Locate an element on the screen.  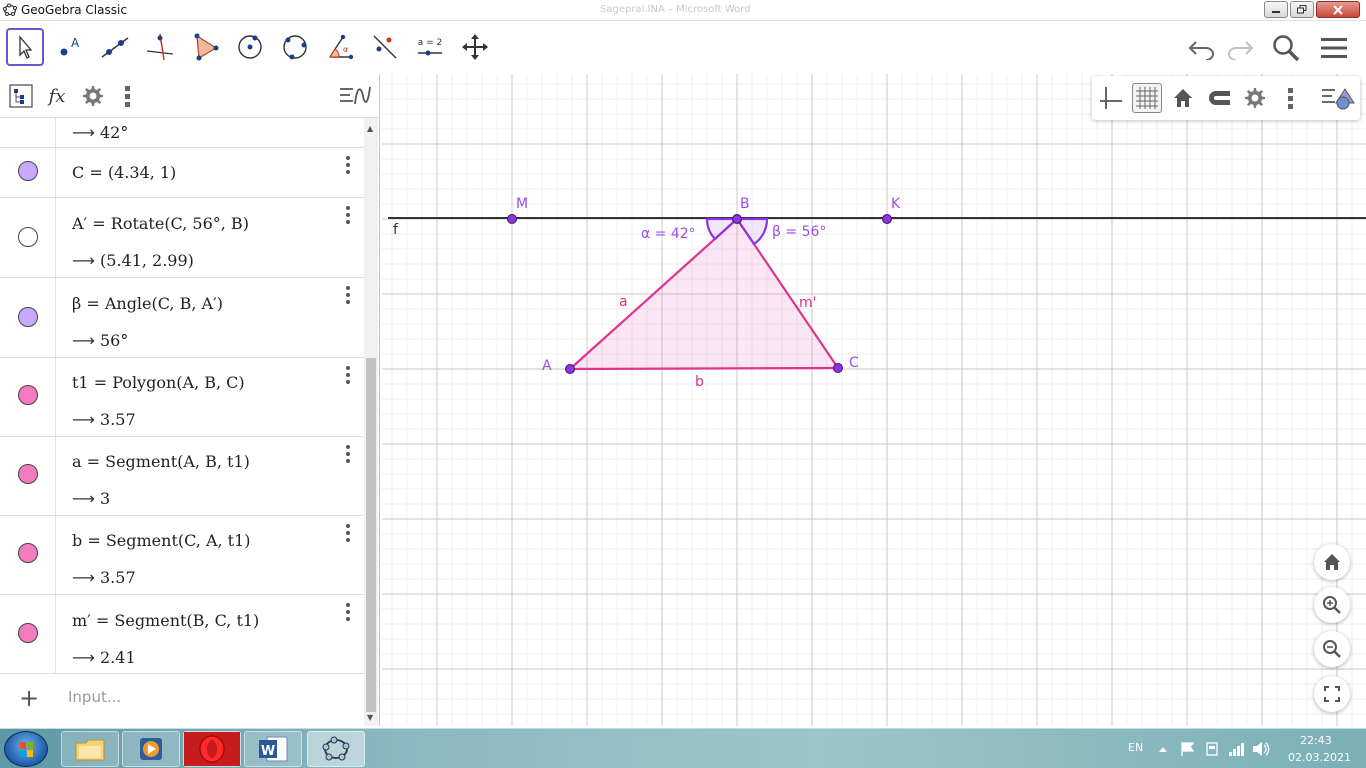
taskbar-word: W is located at coordinates (273, 749).